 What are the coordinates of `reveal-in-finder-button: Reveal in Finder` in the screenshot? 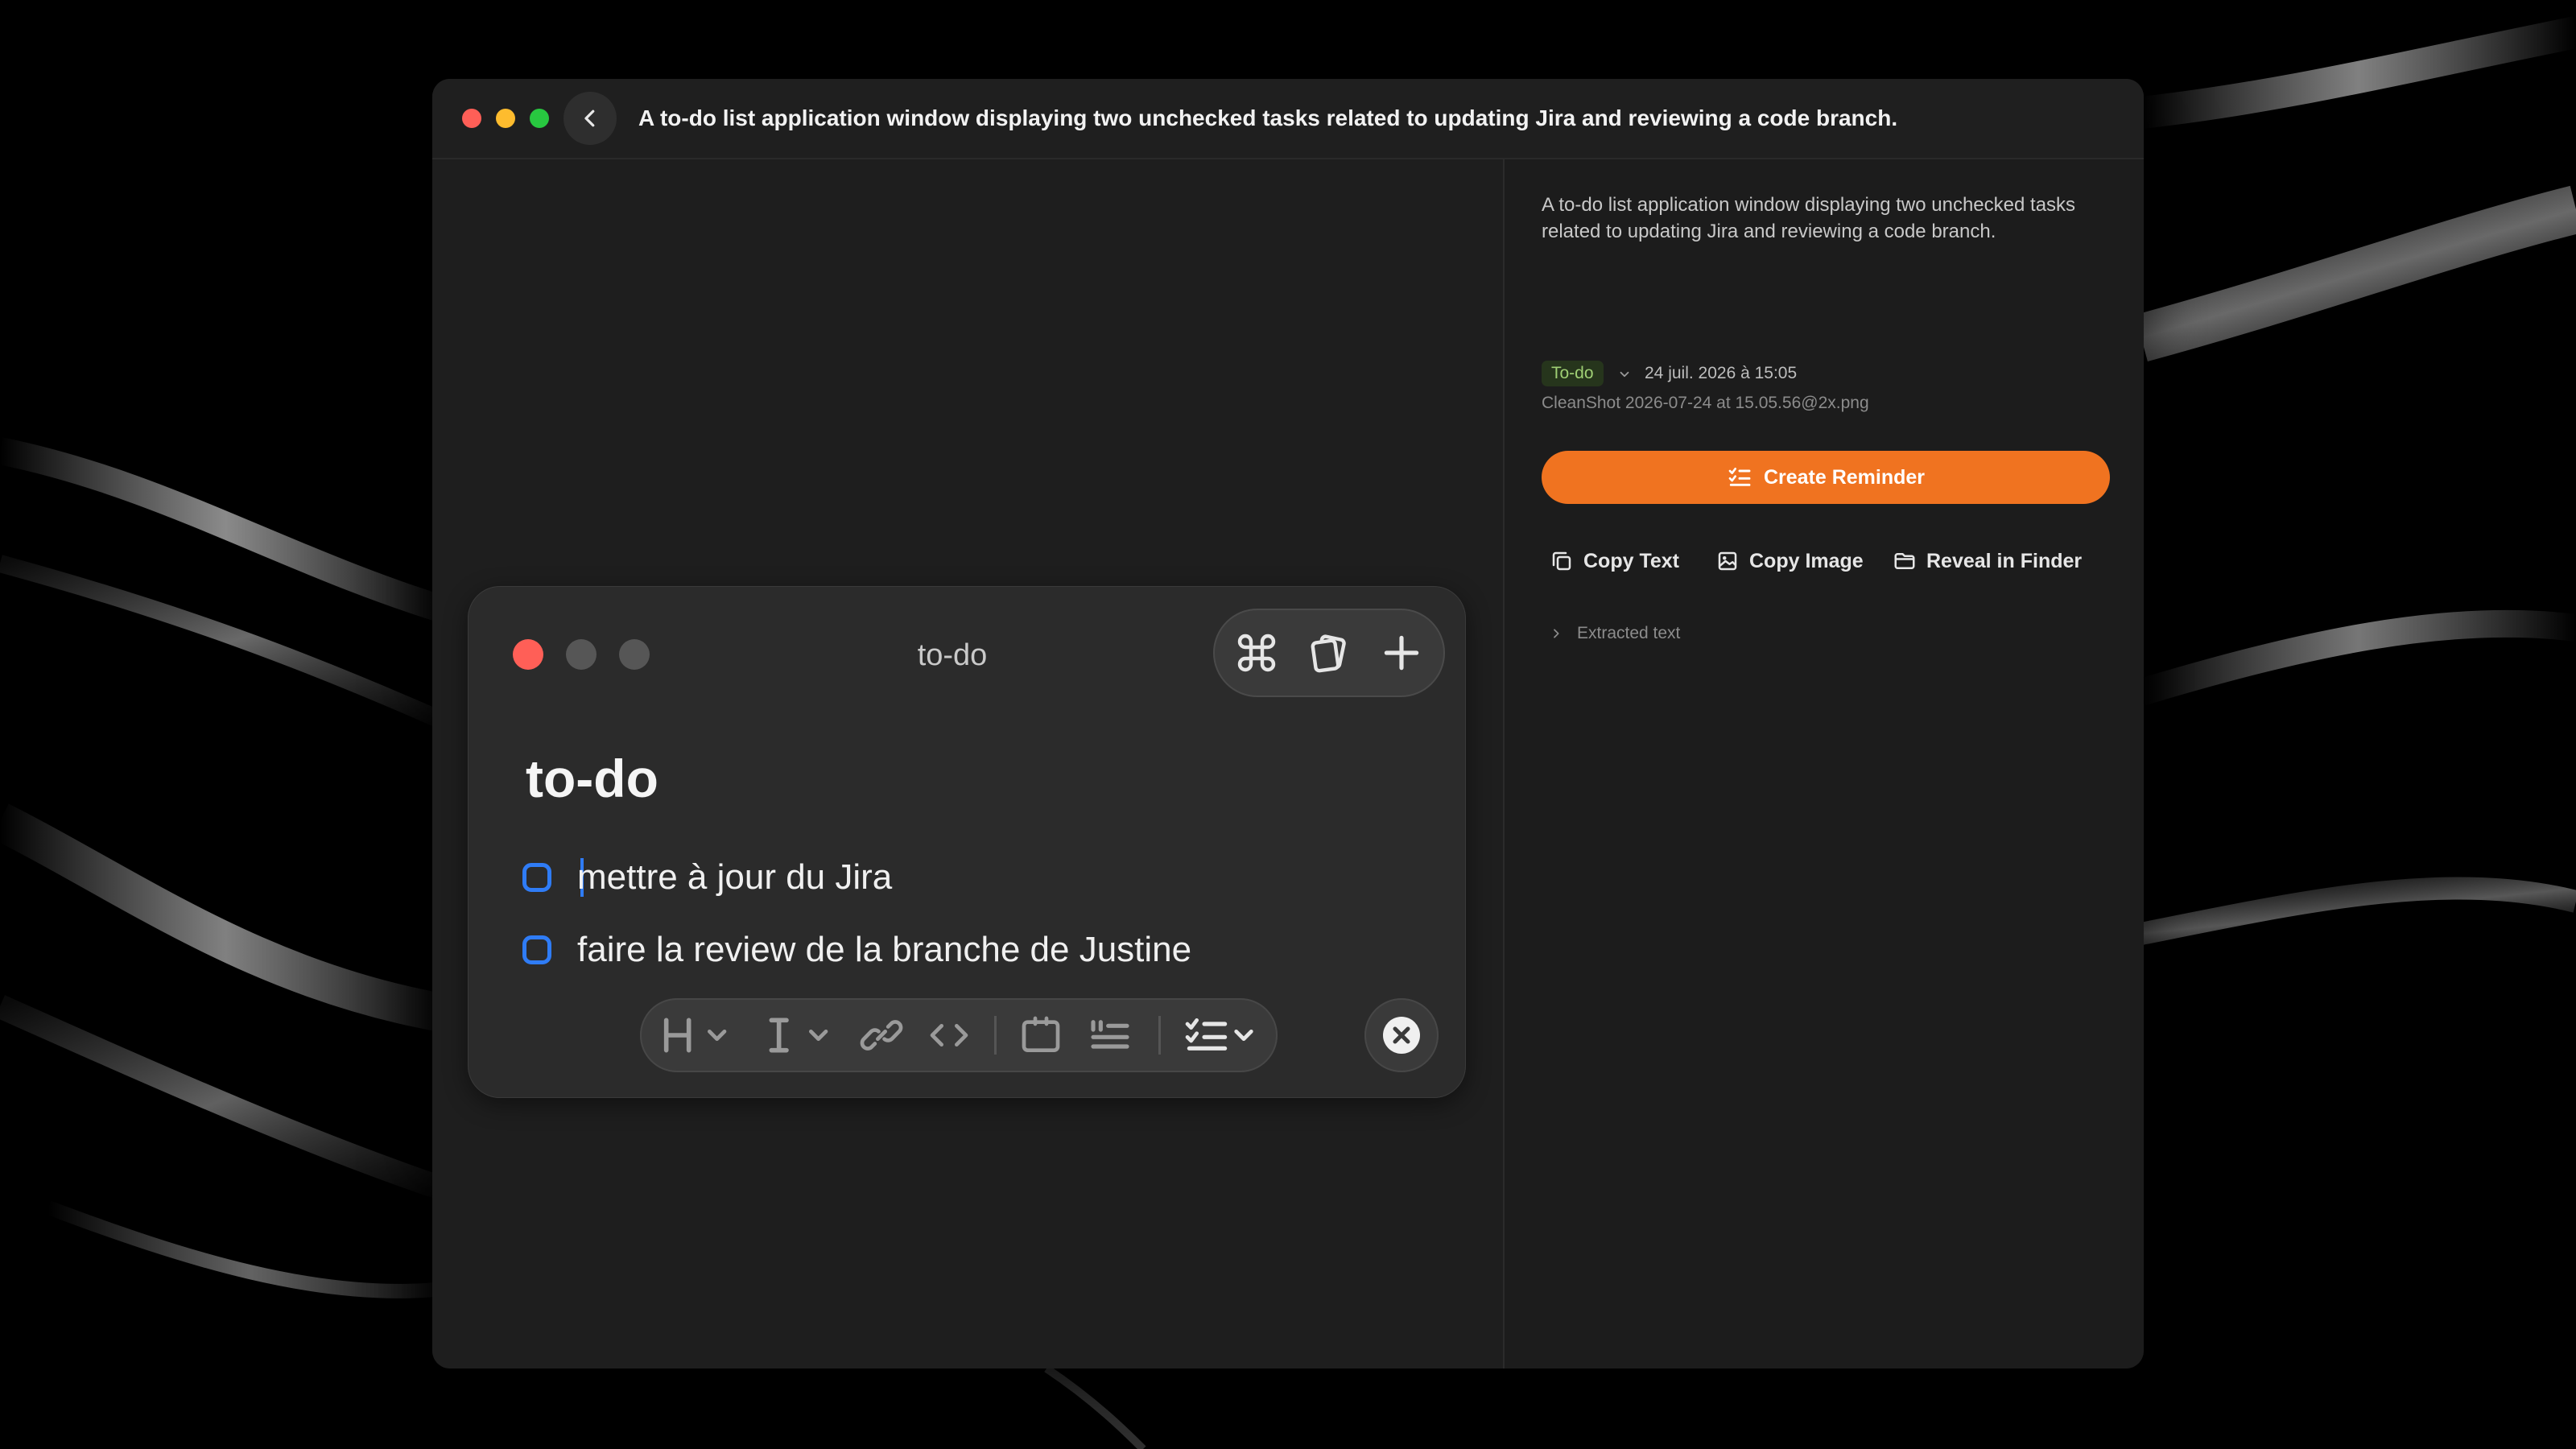 It's located at (1987, 561).